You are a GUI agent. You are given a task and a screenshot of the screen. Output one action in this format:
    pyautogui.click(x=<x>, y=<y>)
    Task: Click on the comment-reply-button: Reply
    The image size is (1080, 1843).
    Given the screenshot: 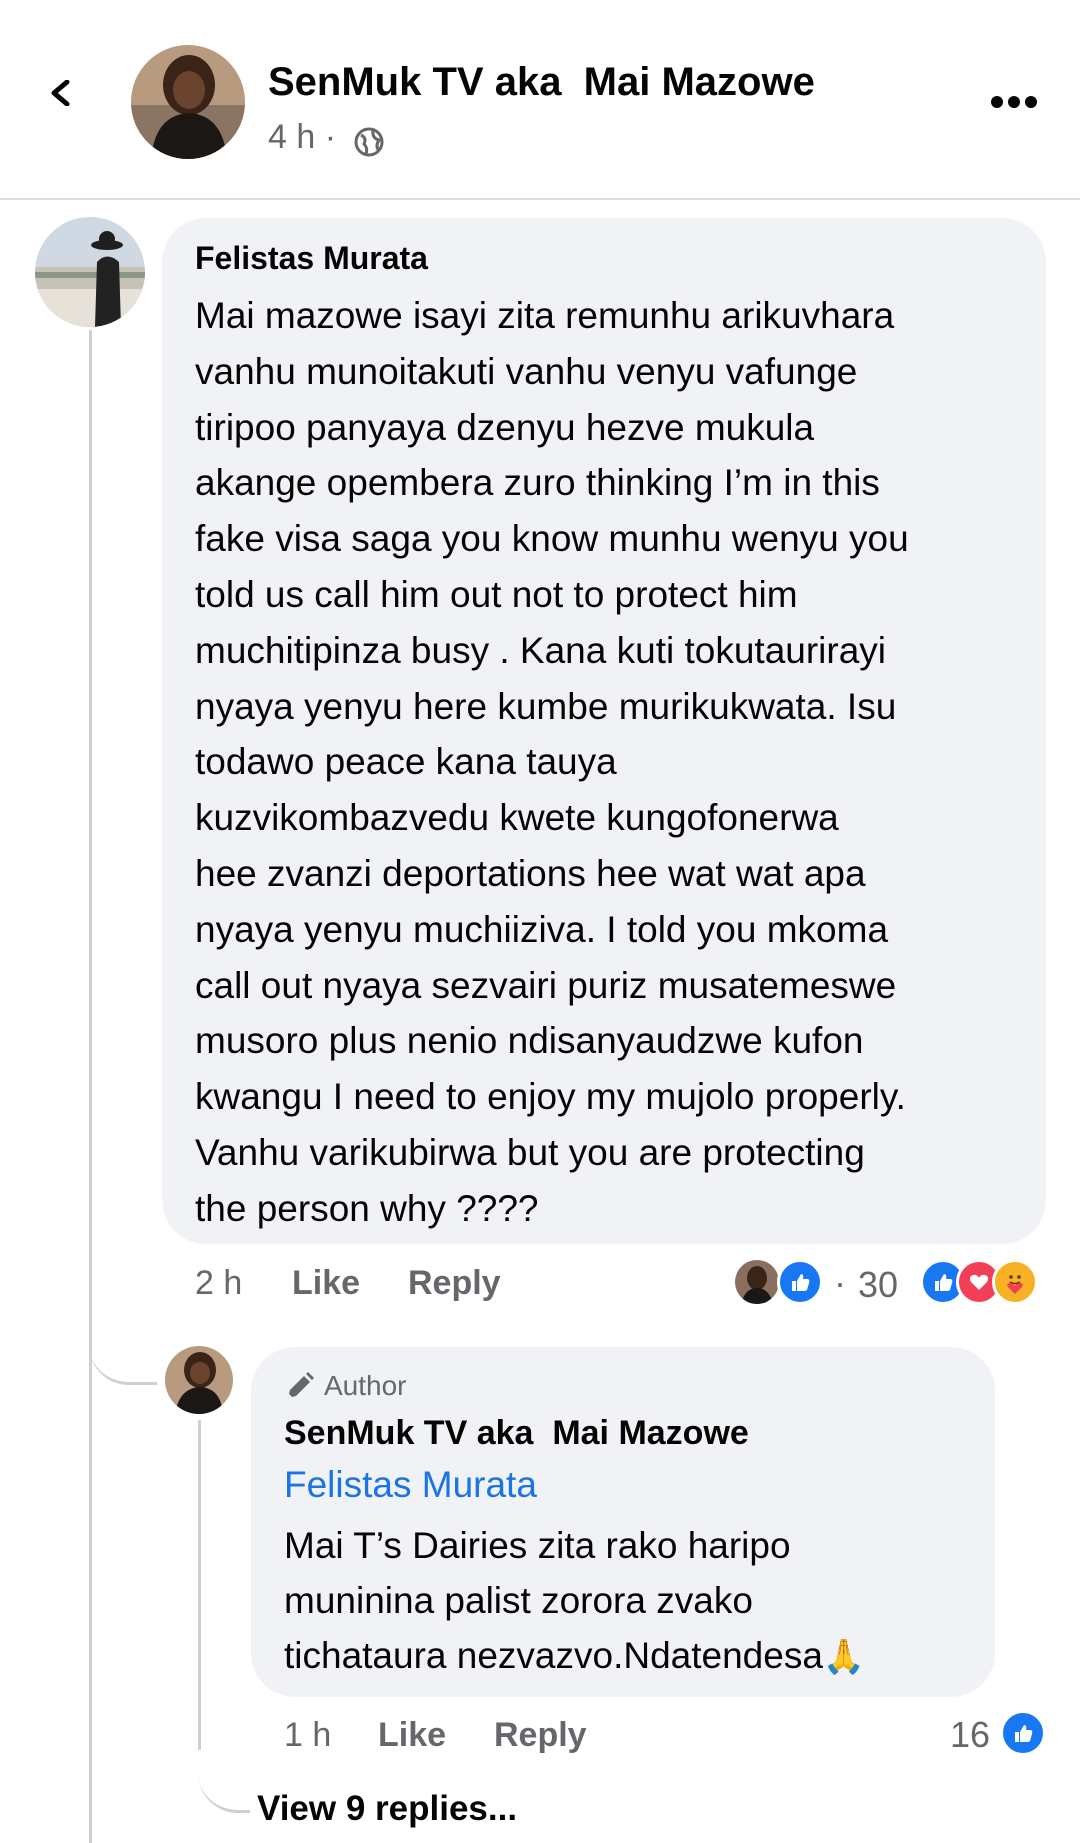 What is the action you would take?
    pyautogui.click(x=454, y=1283)
    